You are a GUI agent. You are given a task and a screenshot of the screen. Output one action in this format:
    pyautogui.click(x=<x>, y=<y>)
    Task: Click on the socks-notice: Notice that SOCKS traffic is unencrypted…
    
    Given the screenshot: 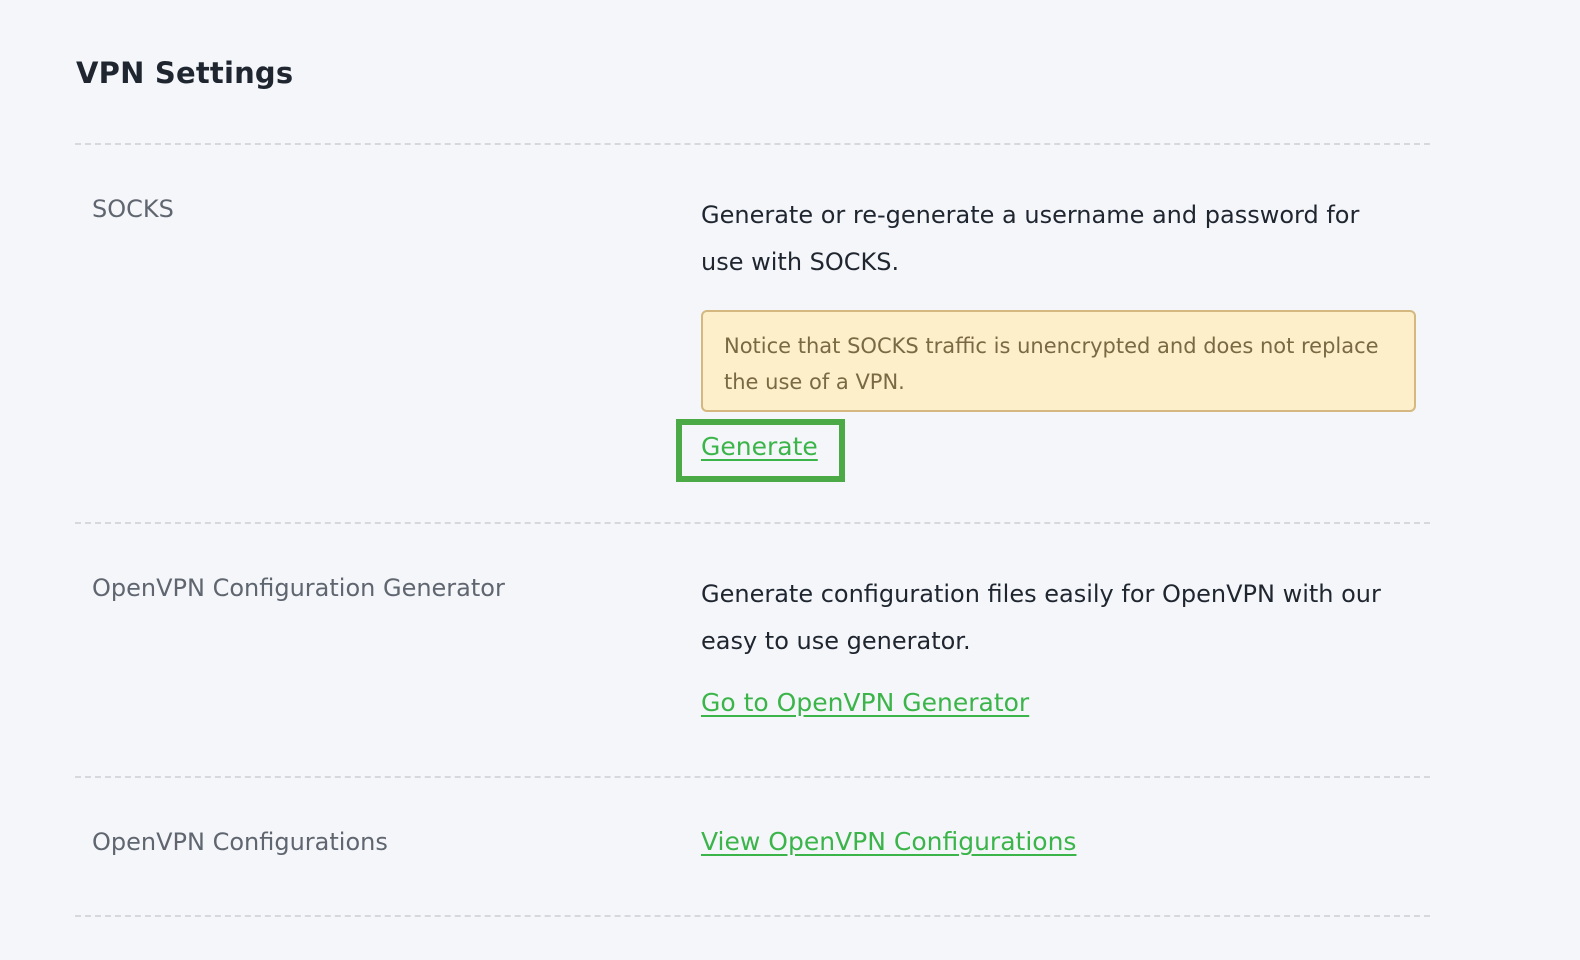 What is the action you would take?
    pyautogui.click(x=1058, y=361)
    